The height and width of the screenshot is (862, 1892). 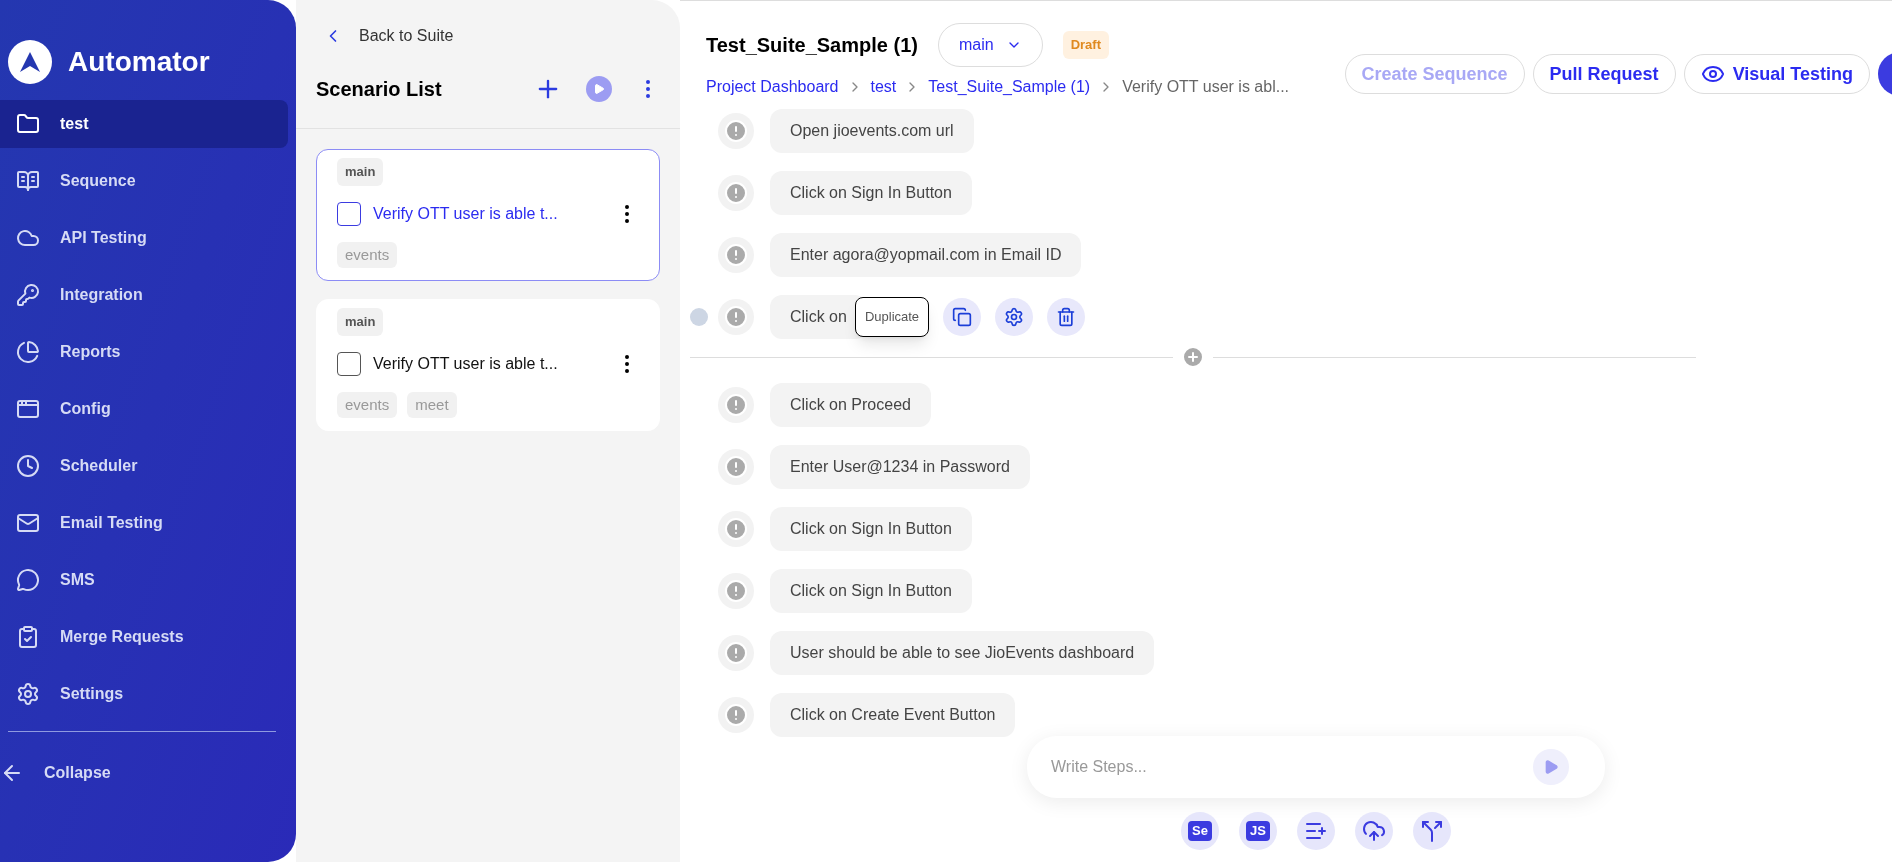 What do you see at coordinates (893, 715) in the screenshot?
I see `step-bubble: Click on Create Event Button` at bounding box center [893, 715].